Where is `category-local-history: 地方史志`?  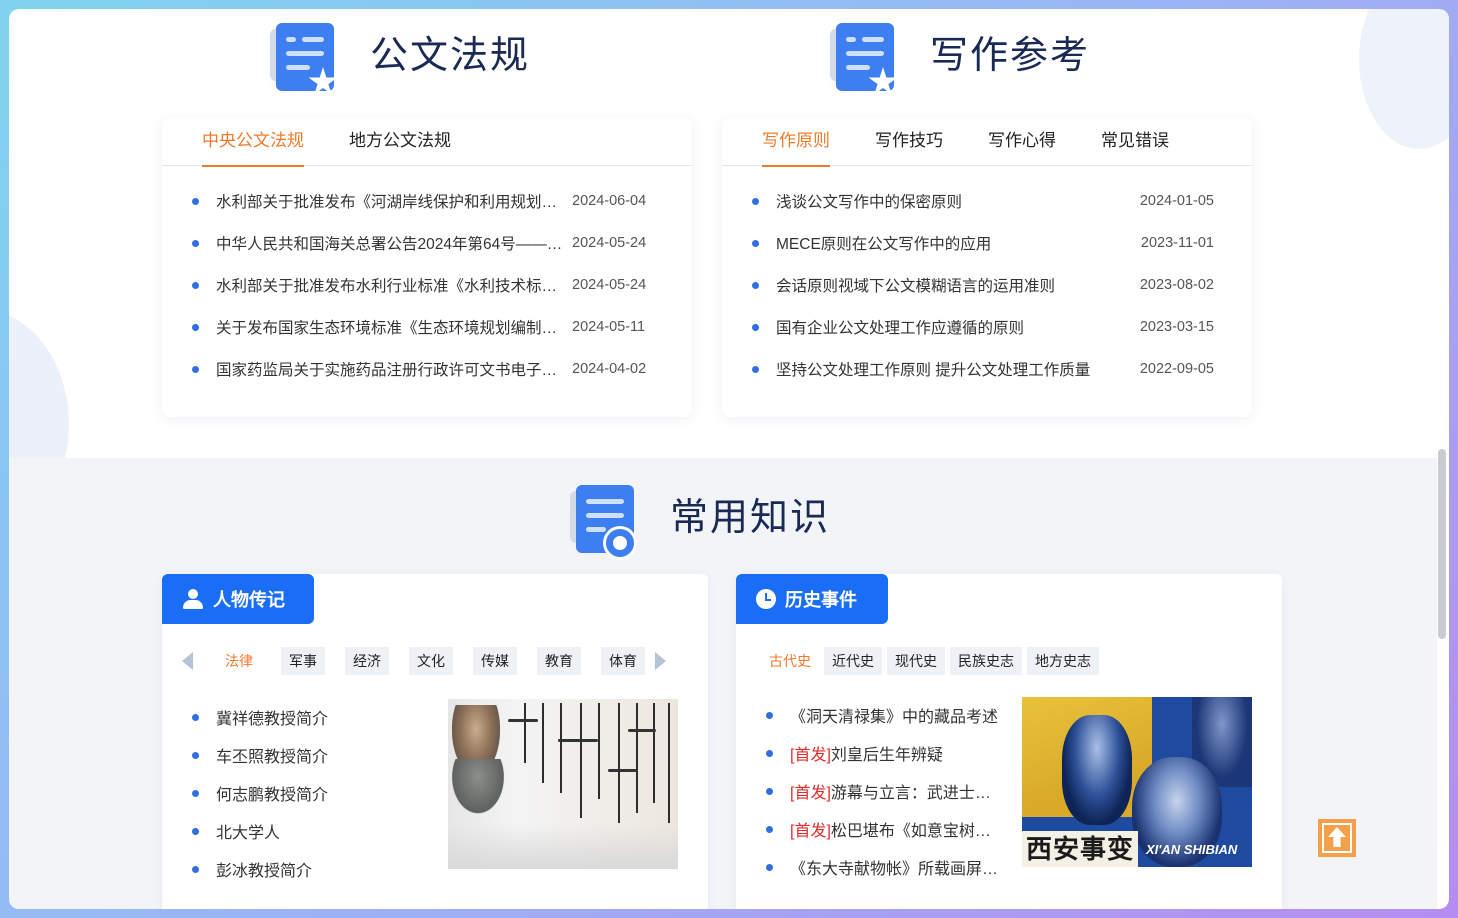
category-local-history: 地方史志 is located at coordinates (1063, 661).